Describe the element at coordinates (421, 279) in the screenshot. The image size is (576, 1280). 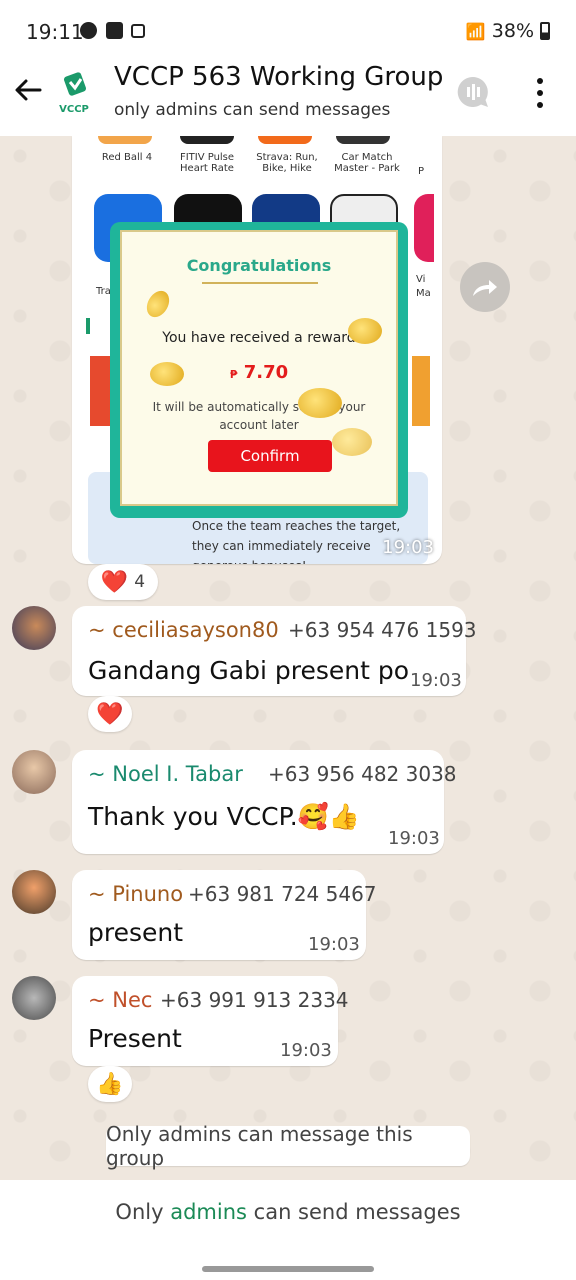
I see `app-label: Vi` at that location.